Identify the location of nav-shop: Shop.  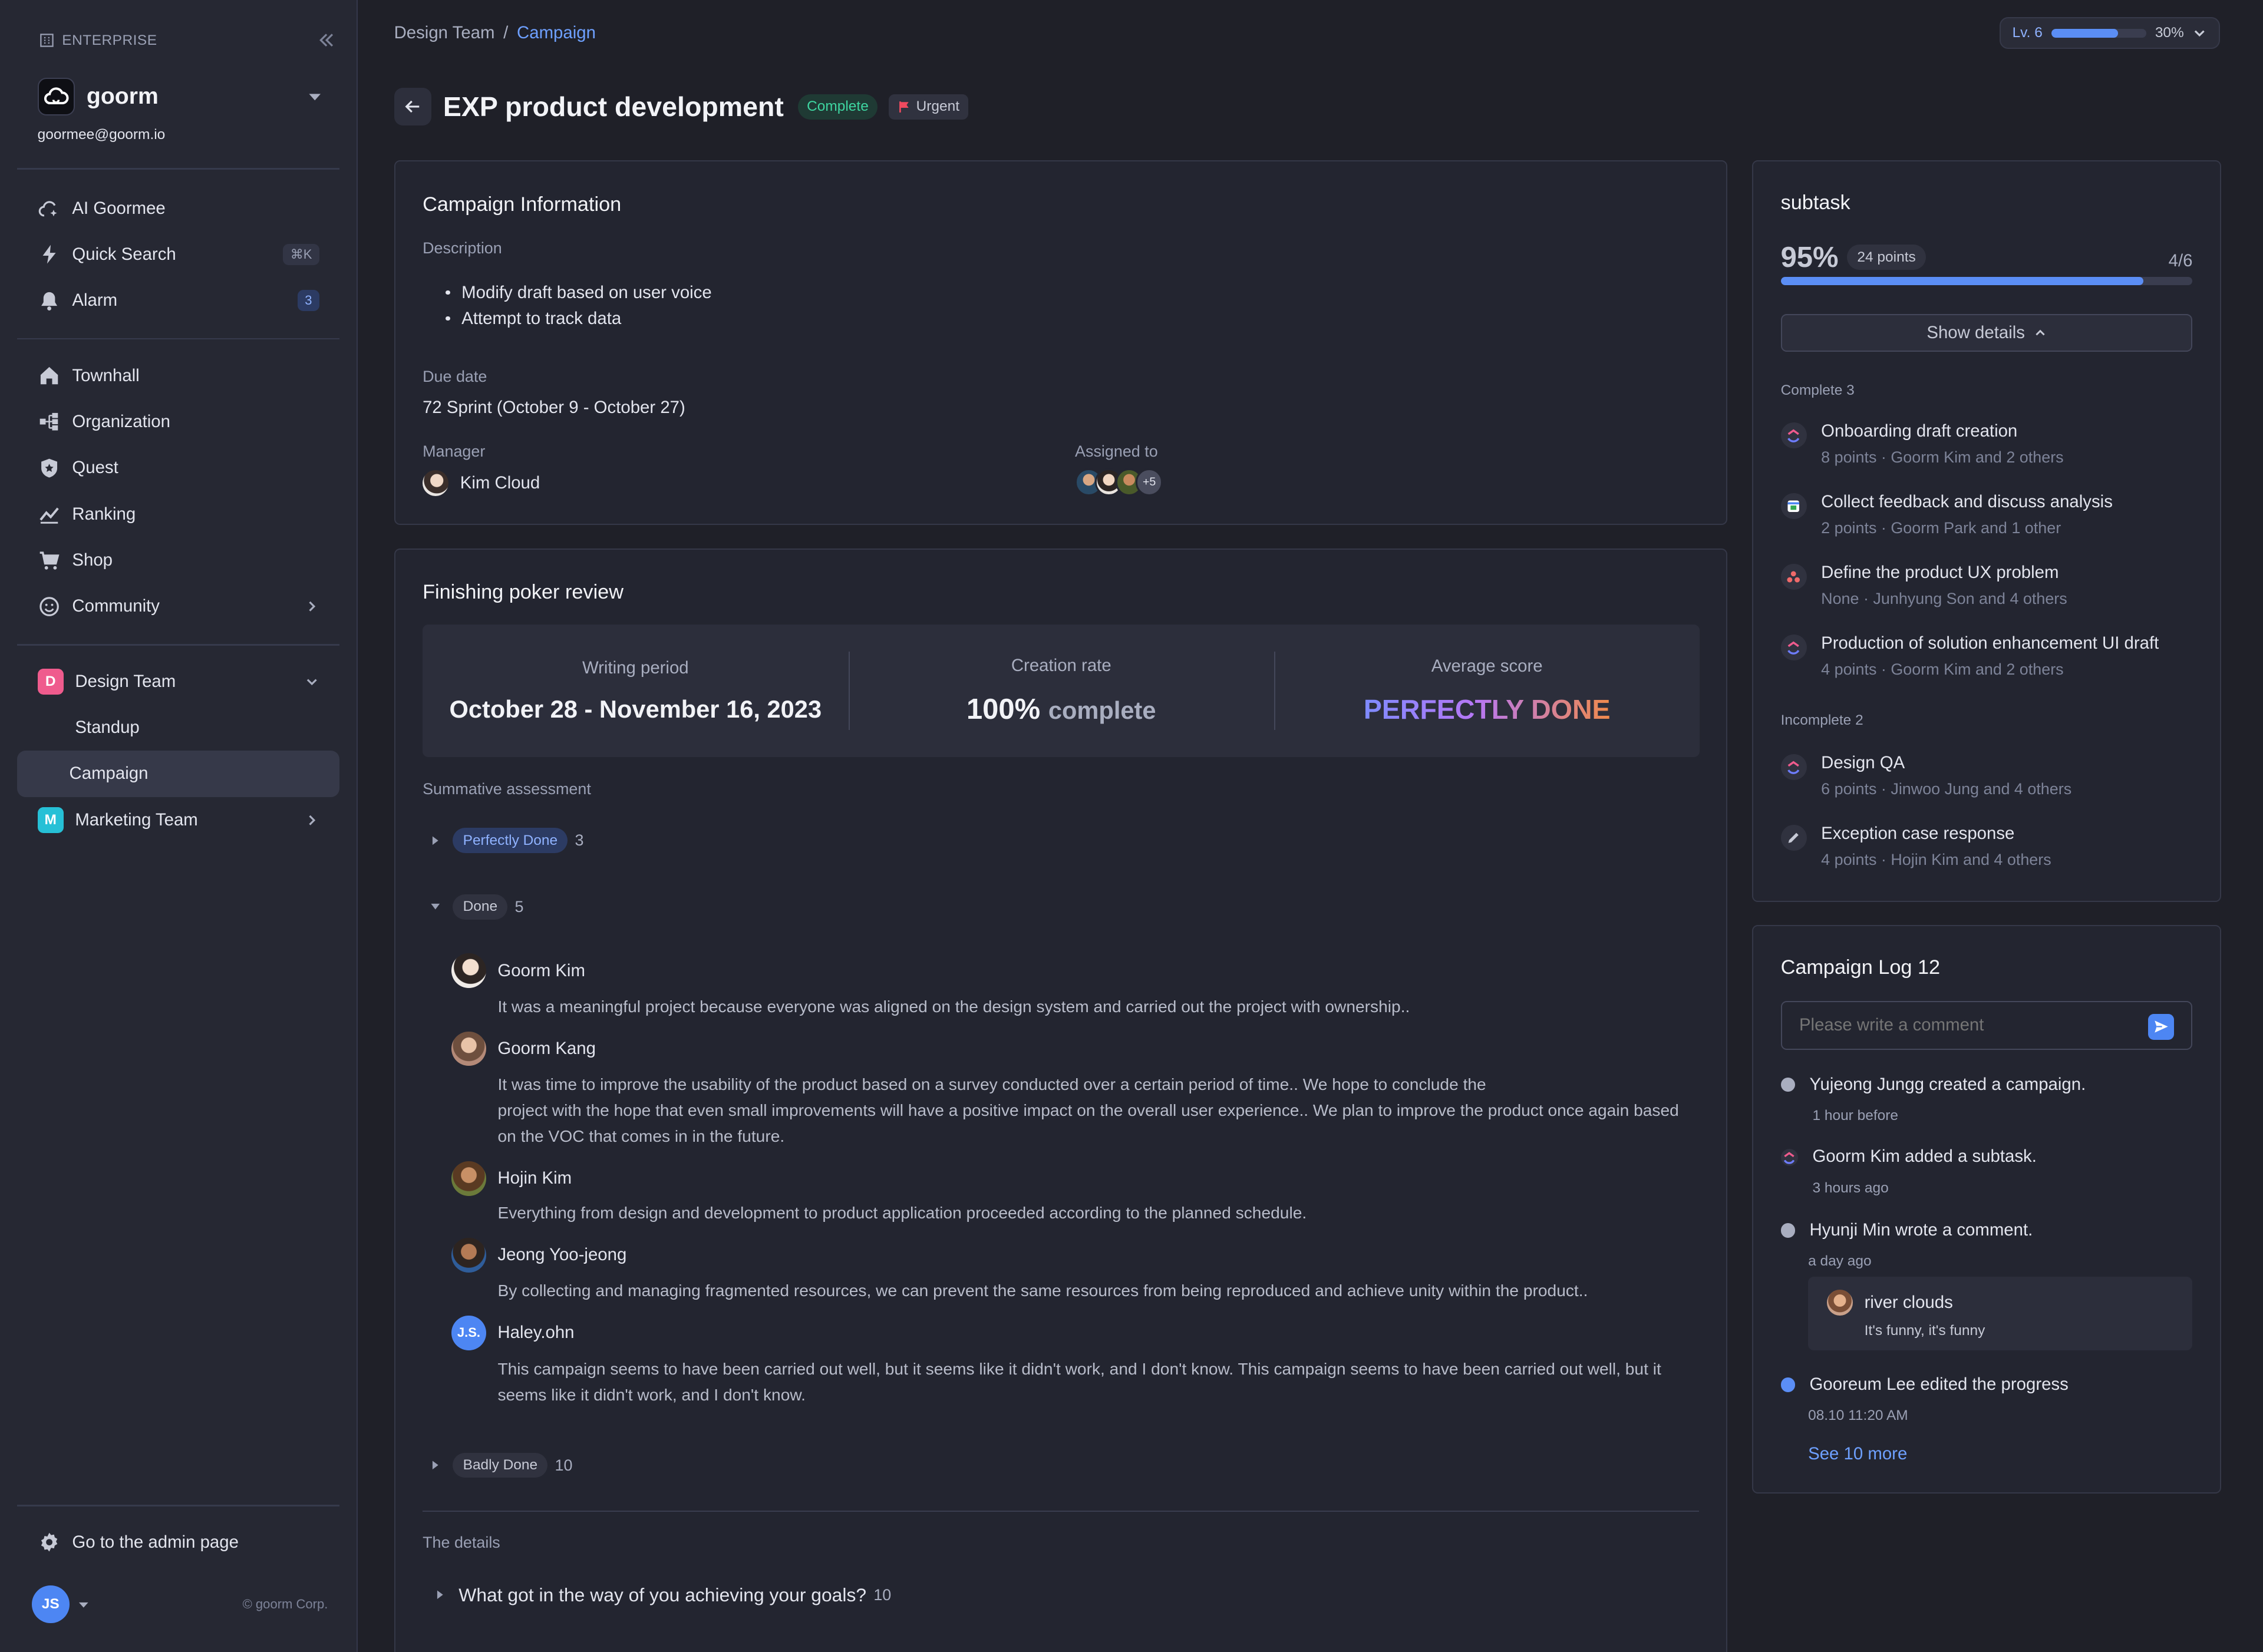
(178, 560).